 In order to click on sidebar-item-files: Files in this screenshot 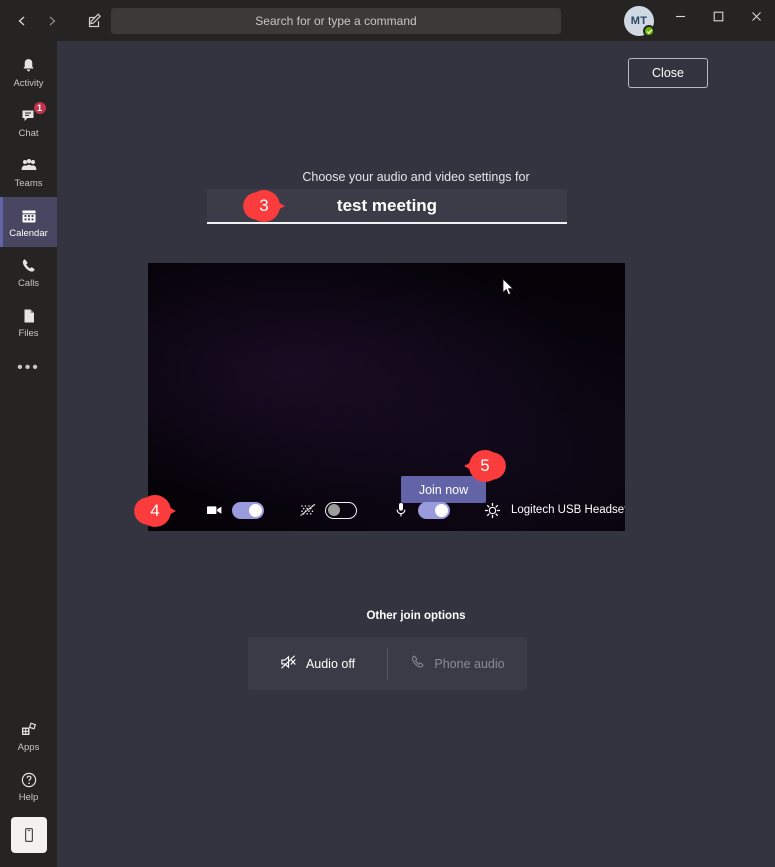, I will do `click(28, 322)`.